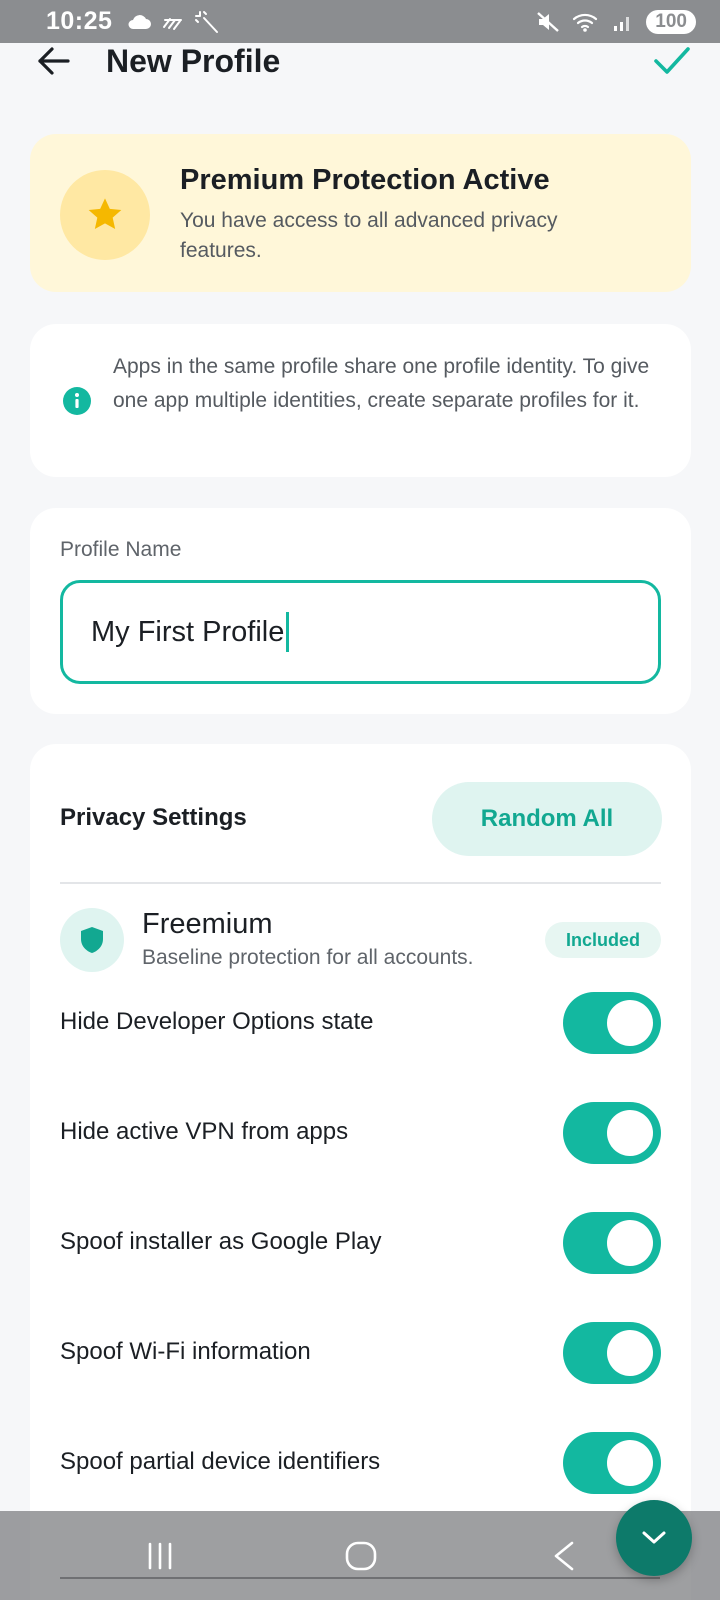  What do you see at coordinates (288, 632) in the screenshot?
I see `text-caret` at bounding box center [288, 632].